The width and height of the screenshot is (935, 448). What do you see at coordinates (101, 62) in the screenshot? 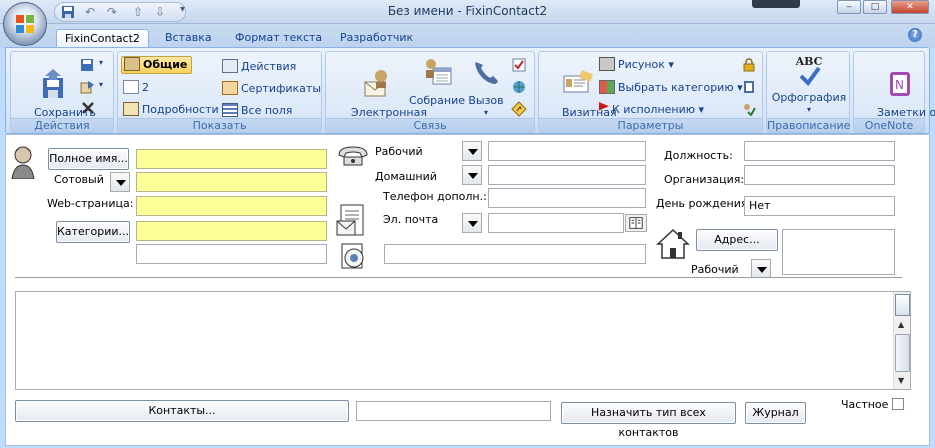
I see `save-dropdown-icon: ▾` at bounding box center [101, 62].